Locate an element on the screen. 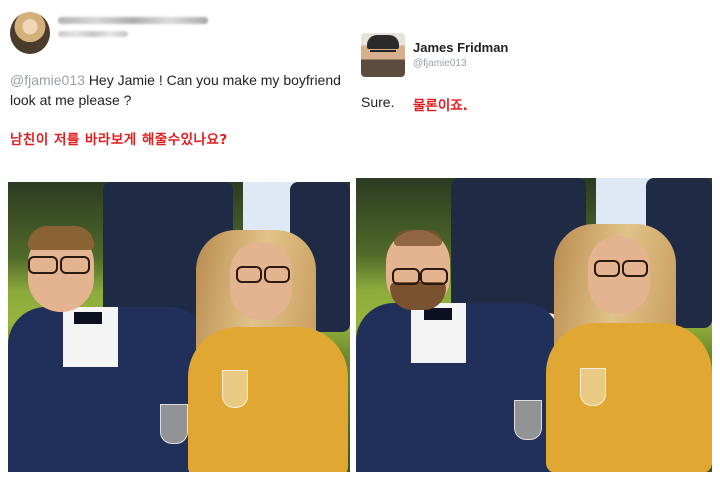  korean-reply: 물론이죠. is located at coordinates (440, 106).